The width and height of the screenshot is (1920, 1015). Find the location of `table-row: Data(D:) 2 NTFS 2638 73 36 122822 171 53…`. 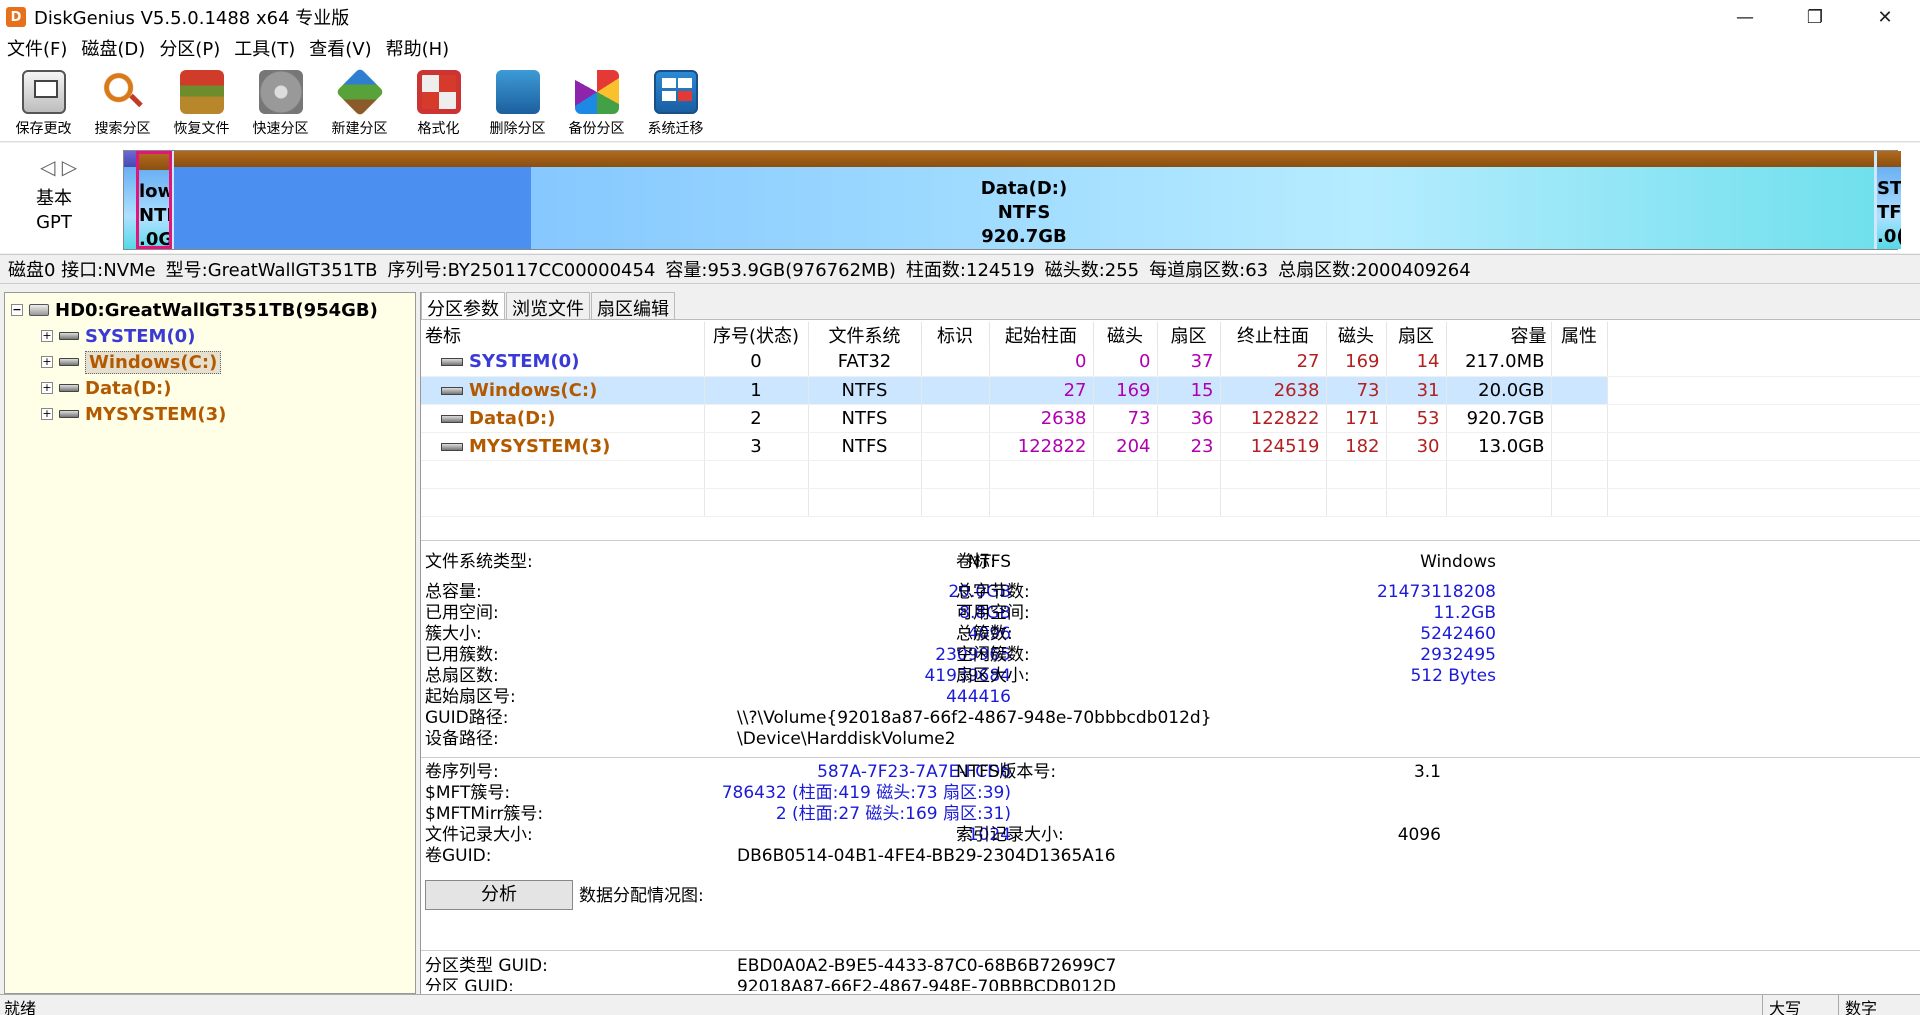

table-row: Data(D:) 2 NTFS 2638 73 36 122822 171 53… is located at coordinates (1170, 418).